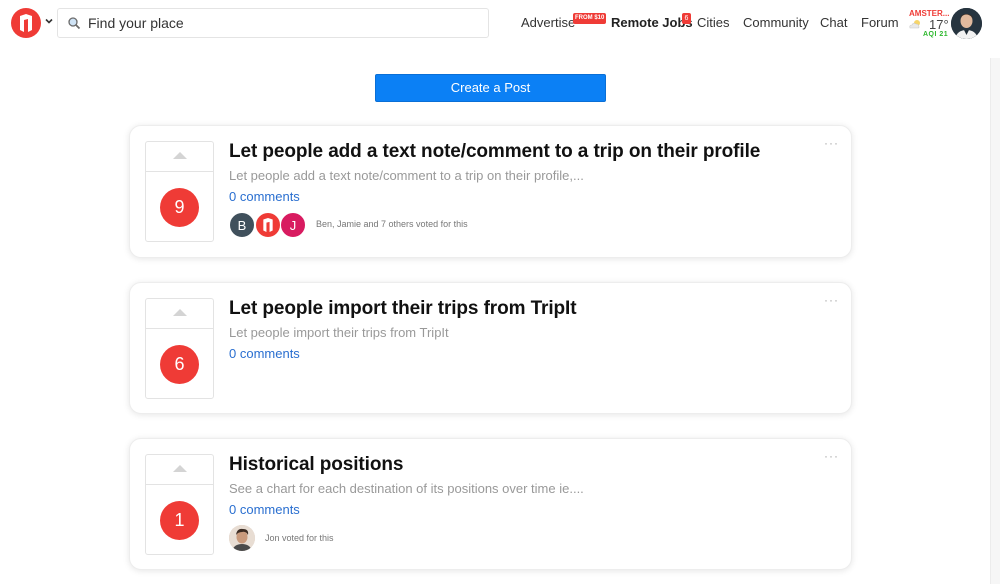  What do you see at coordinates (652, 22) in the screenshot?
I see `nav-remote-jobs: Remote Jobs` at bounding box center [652, 22].